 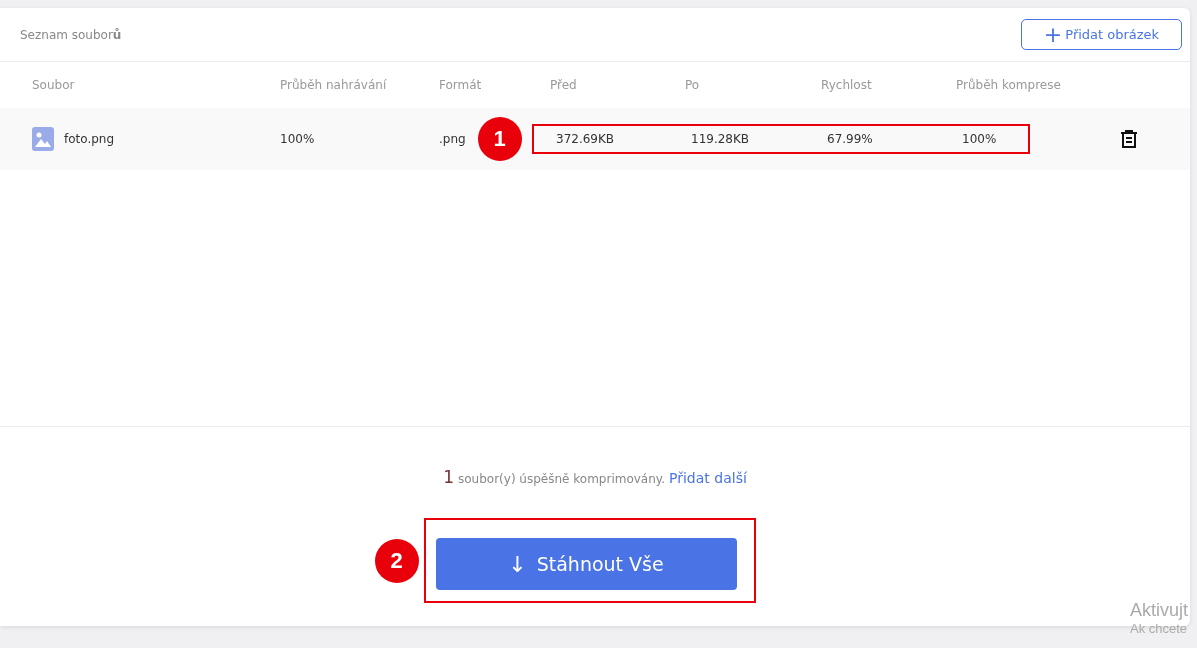 I want to click on column-header: Soubor, so click(x=54, y=85).